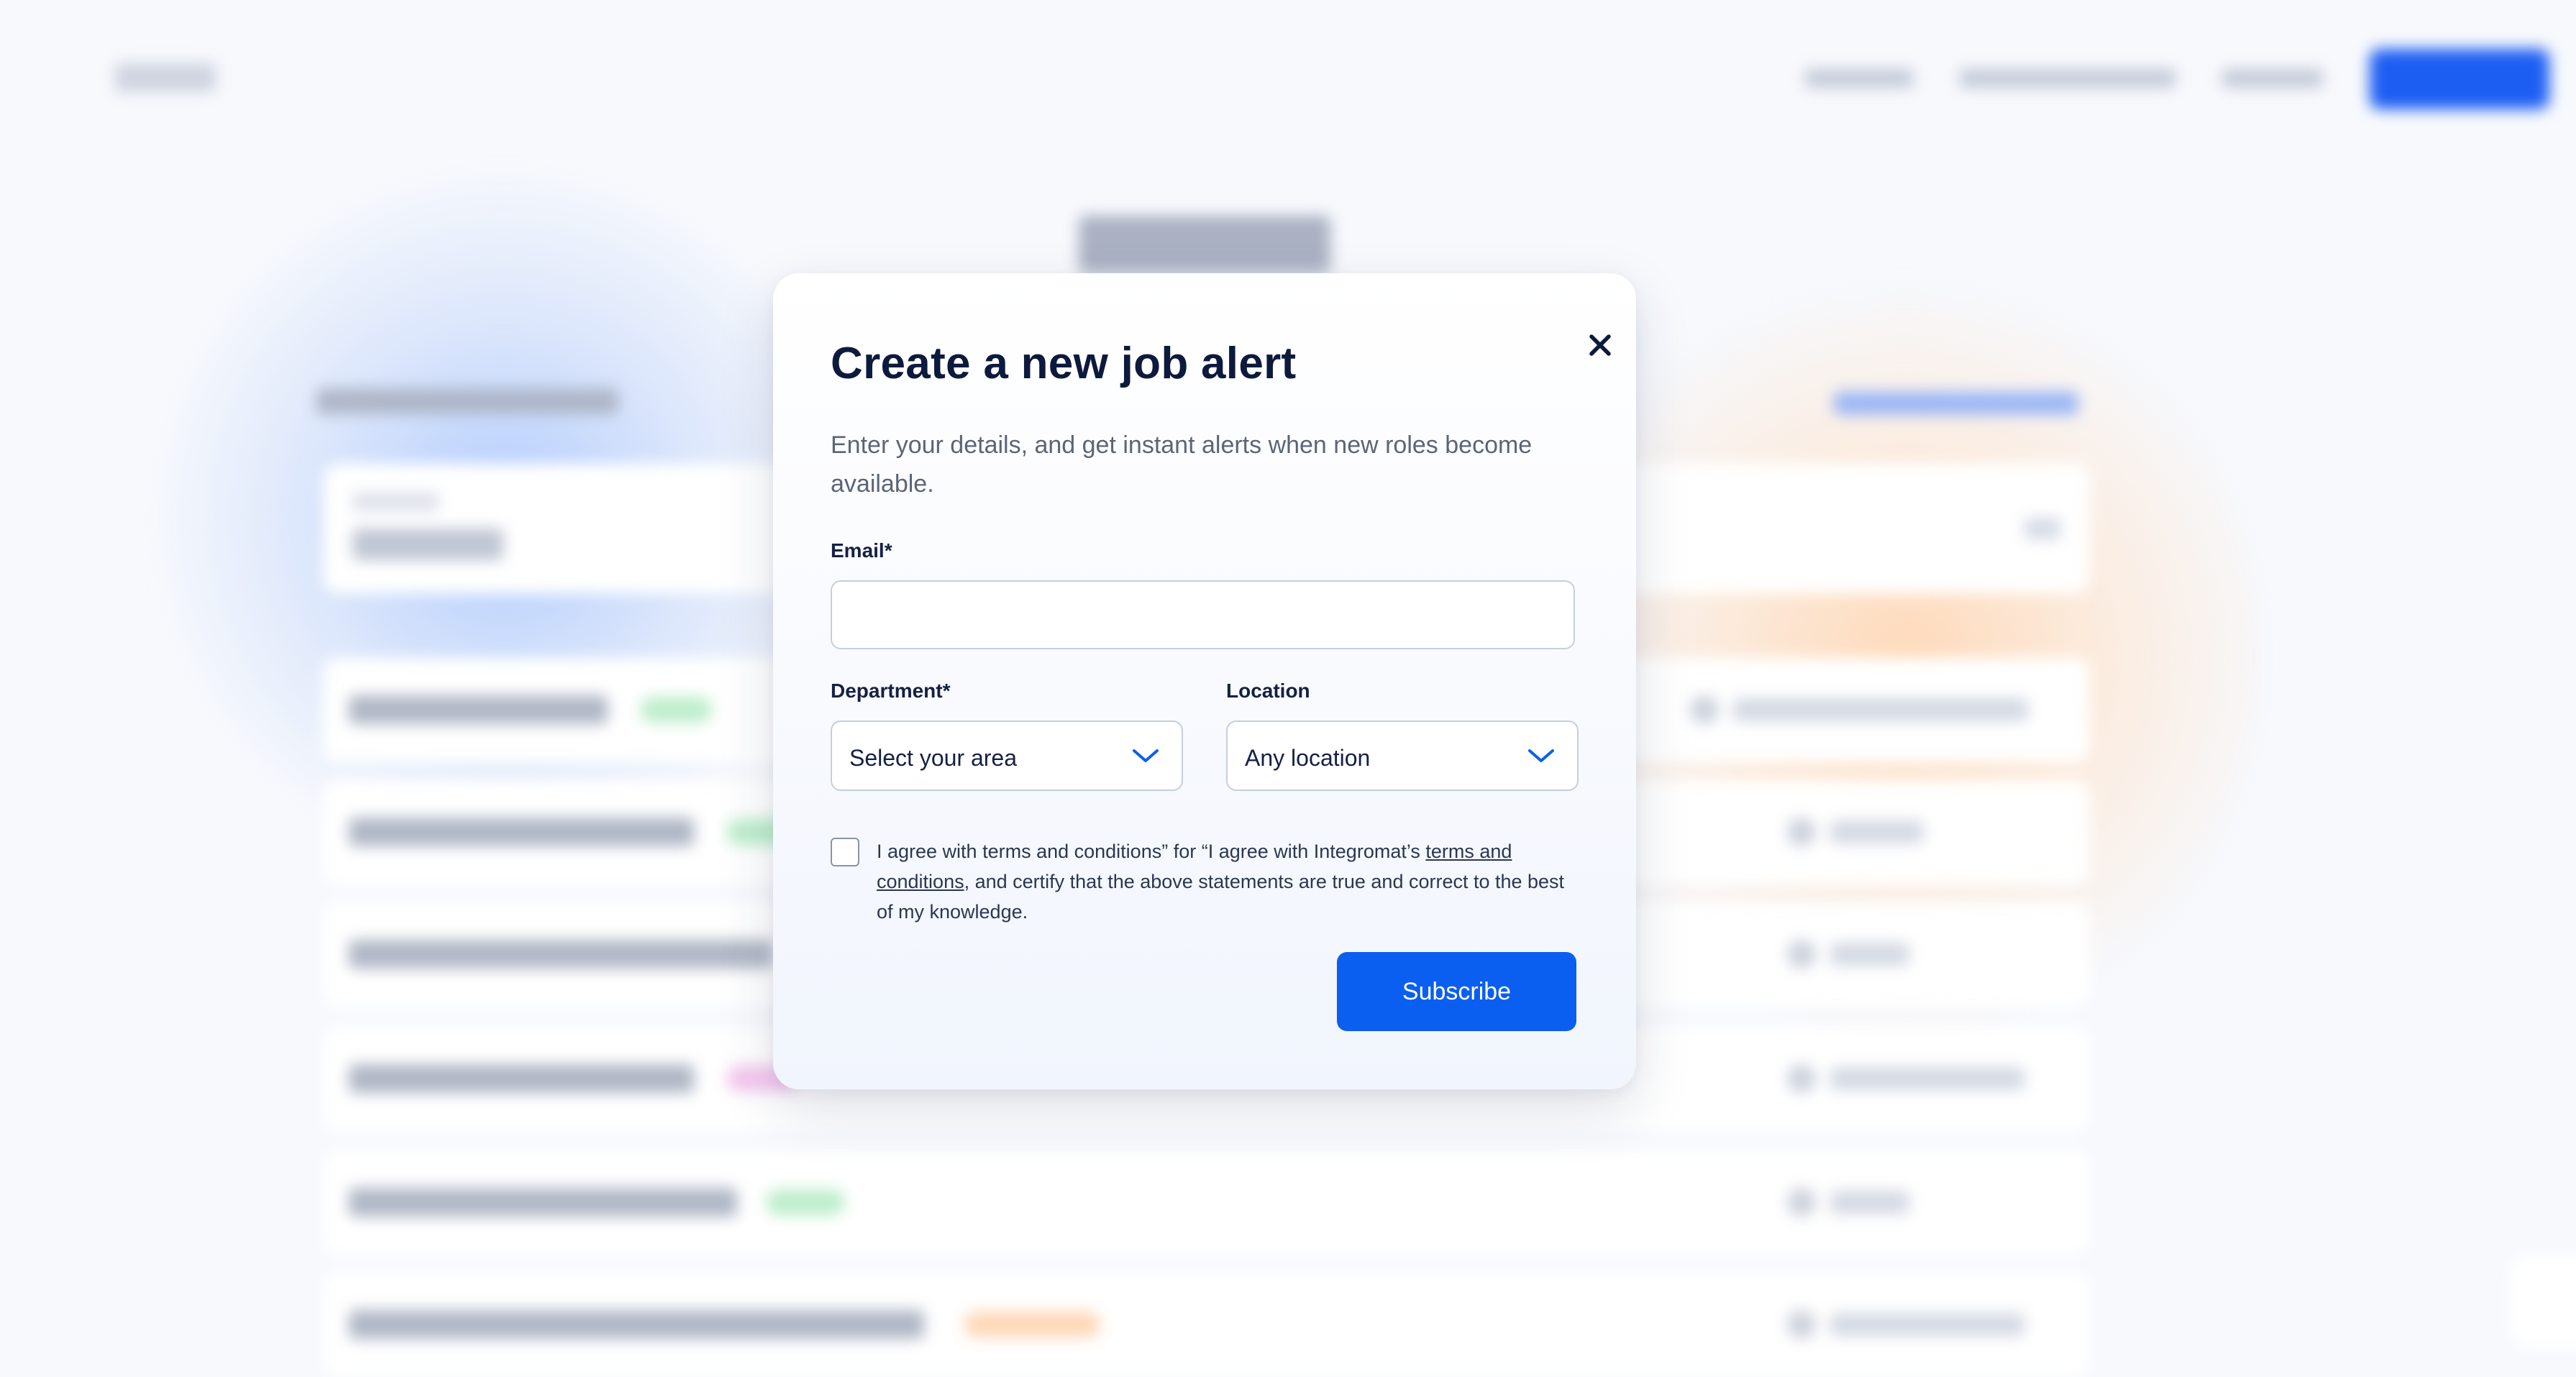 The height and width of the screenshot is (1377, 2576). I want to click on page-heading-blurred, so click(1204, 244).